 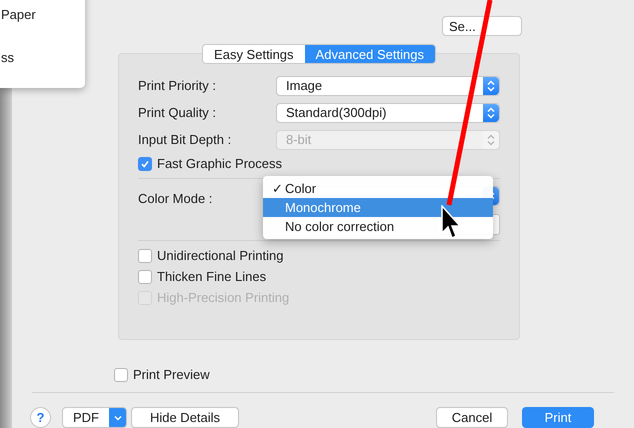 What do you see at coordinates (40, 417) in the screenshot?
I see `help-button: ?` at bounding box center [40, 417].